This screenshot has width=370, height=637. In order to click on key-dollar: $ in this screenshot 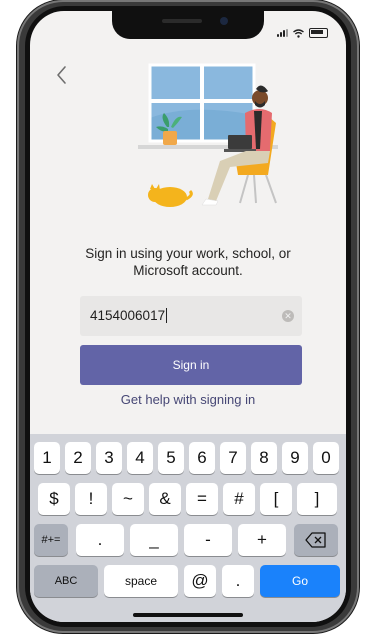, I will do `click(54, 499)`.